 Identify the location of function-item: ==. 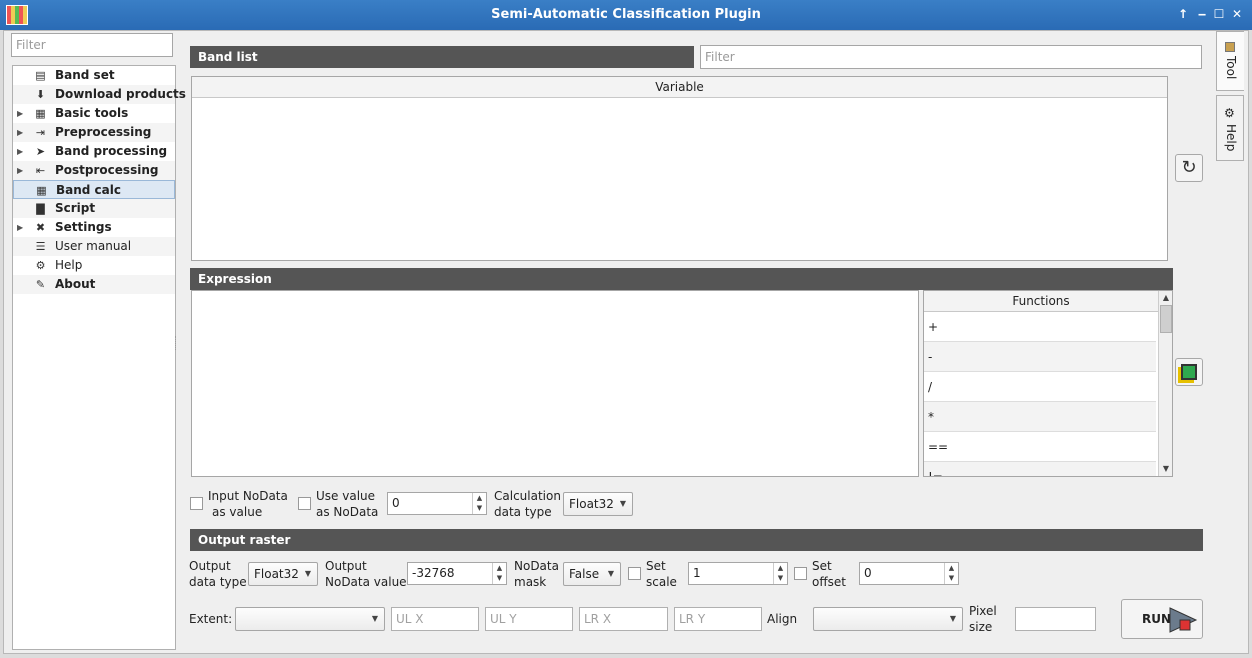
(1040, 447).